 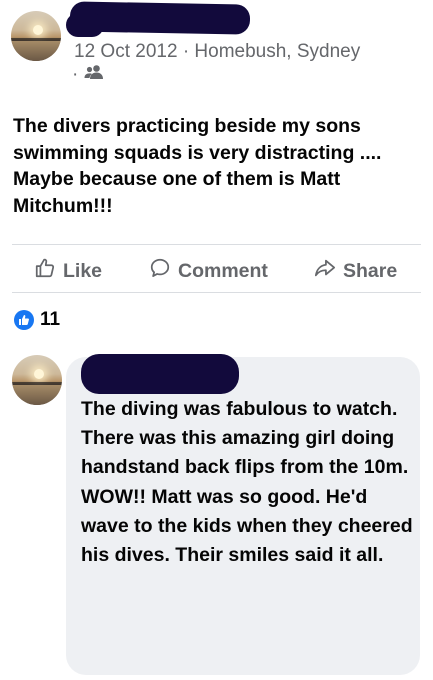 I want to click on like-label: Like, so click(x=83, y=270).